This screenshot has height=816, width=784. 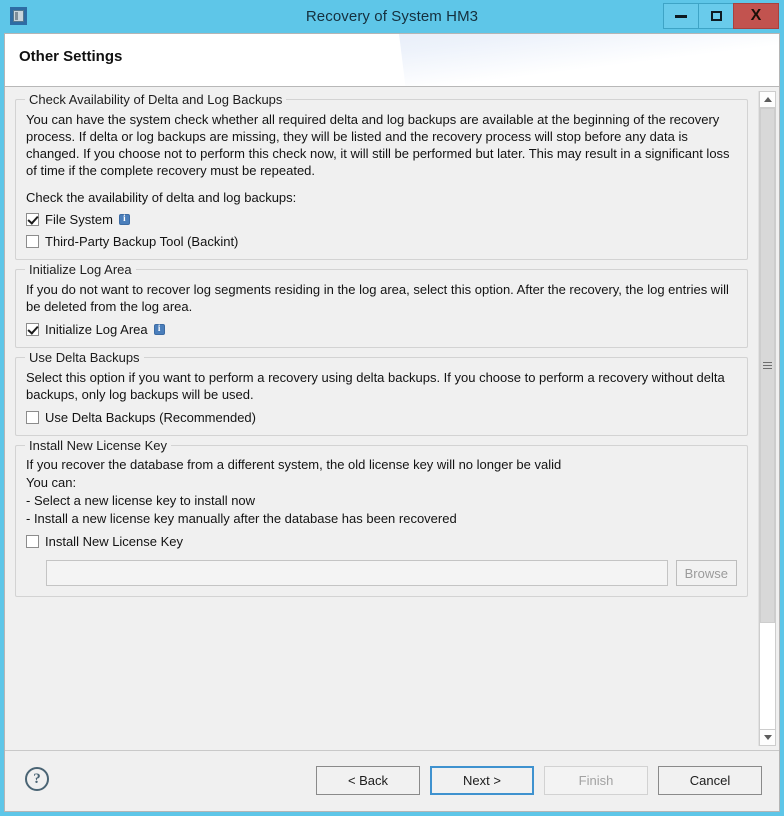 What do you see at coordinates (37, 779) in the screenshot?
I see `help-icon: ?` at bounding box center [37, 779].